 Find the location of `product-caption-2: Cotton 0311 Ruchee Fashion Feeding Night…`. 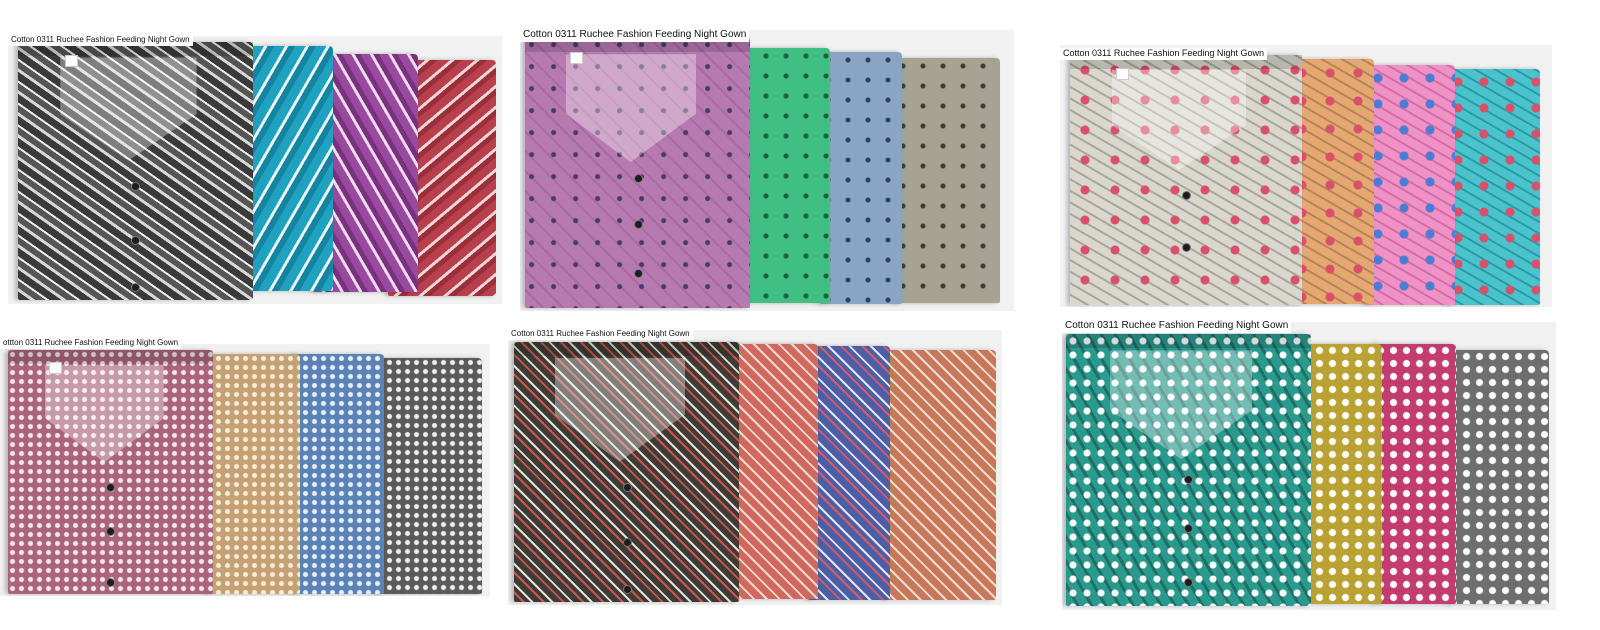

product-caption-2: Cotton 0311 Ruchee Fashion Feeding Night… is located at coordinates (635, 35).